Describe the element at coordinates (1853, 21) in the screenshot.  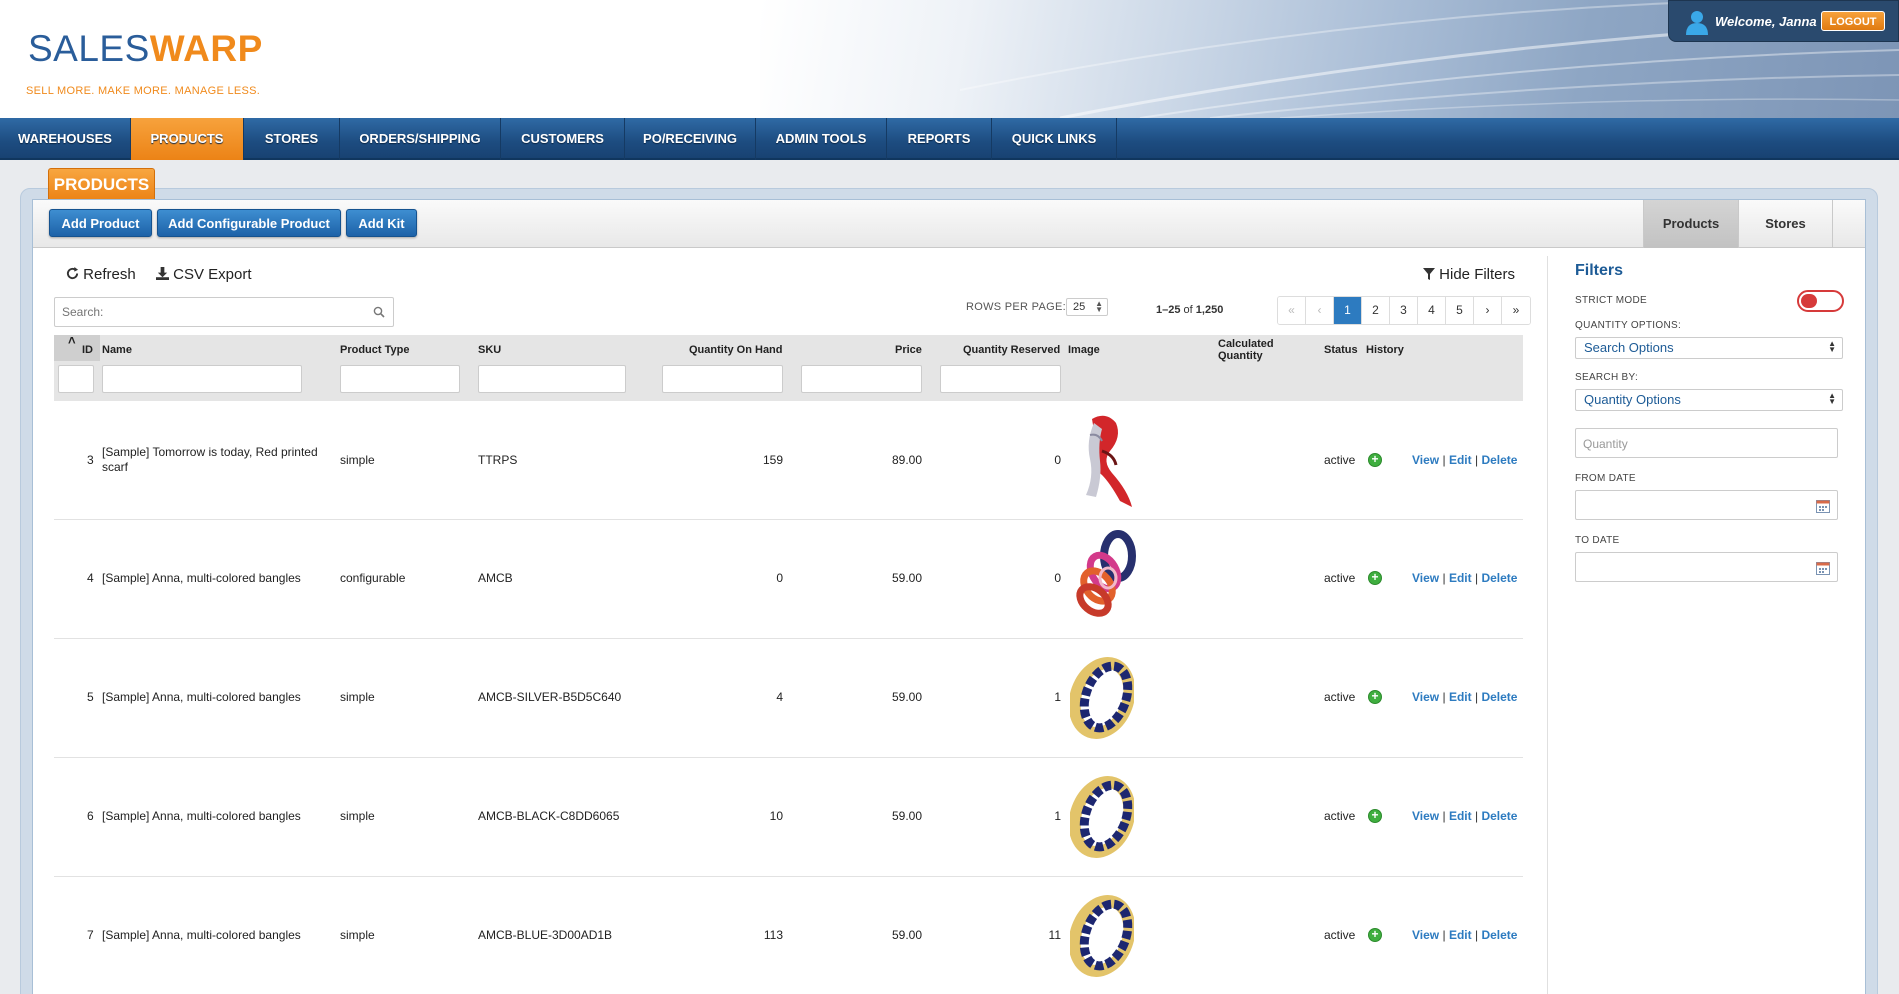
I see `logout-button: LOGOUT` at that location.